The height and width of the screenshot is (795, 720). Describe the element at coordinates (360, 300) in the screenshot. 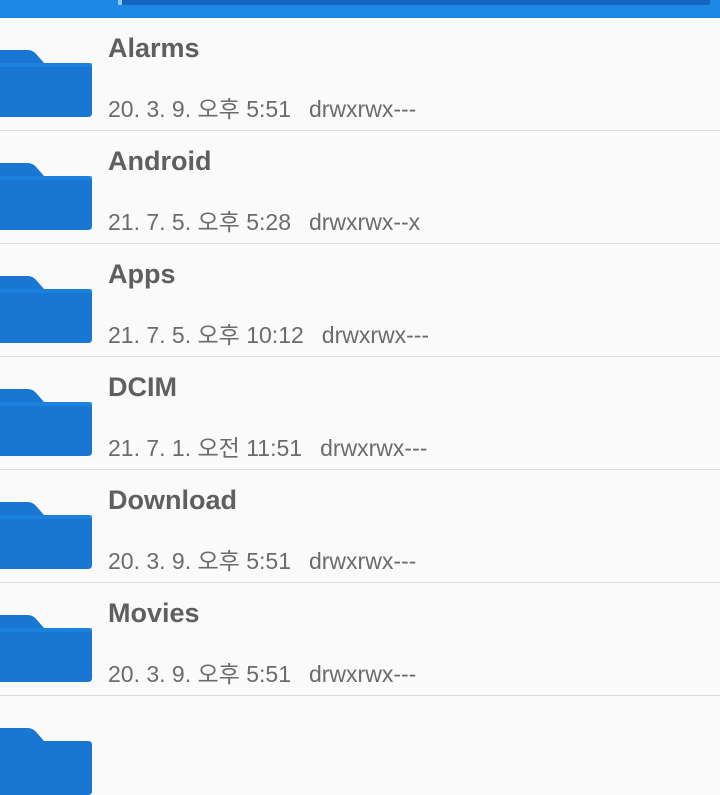

I see `list-item-apps: Apps 21. 7. 5. 오후 10:12 drwxrwx---` at that location.